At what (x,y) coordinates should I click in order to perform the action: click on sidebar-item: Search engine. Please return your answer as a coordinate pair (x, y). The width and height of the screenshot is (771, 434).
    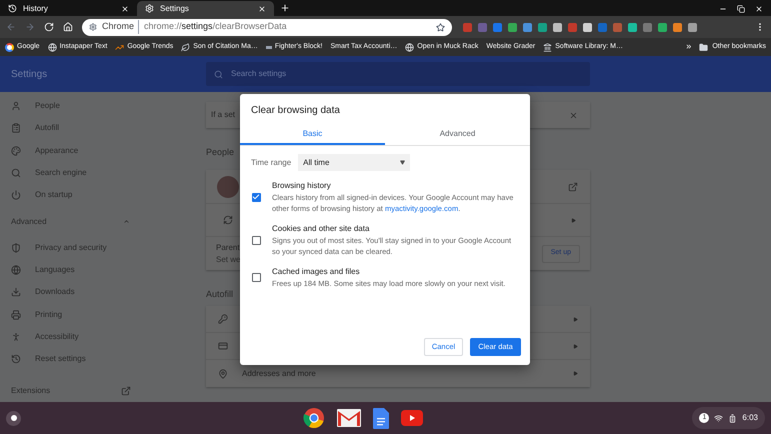
    Looking at the image, I should click on (98, 173).